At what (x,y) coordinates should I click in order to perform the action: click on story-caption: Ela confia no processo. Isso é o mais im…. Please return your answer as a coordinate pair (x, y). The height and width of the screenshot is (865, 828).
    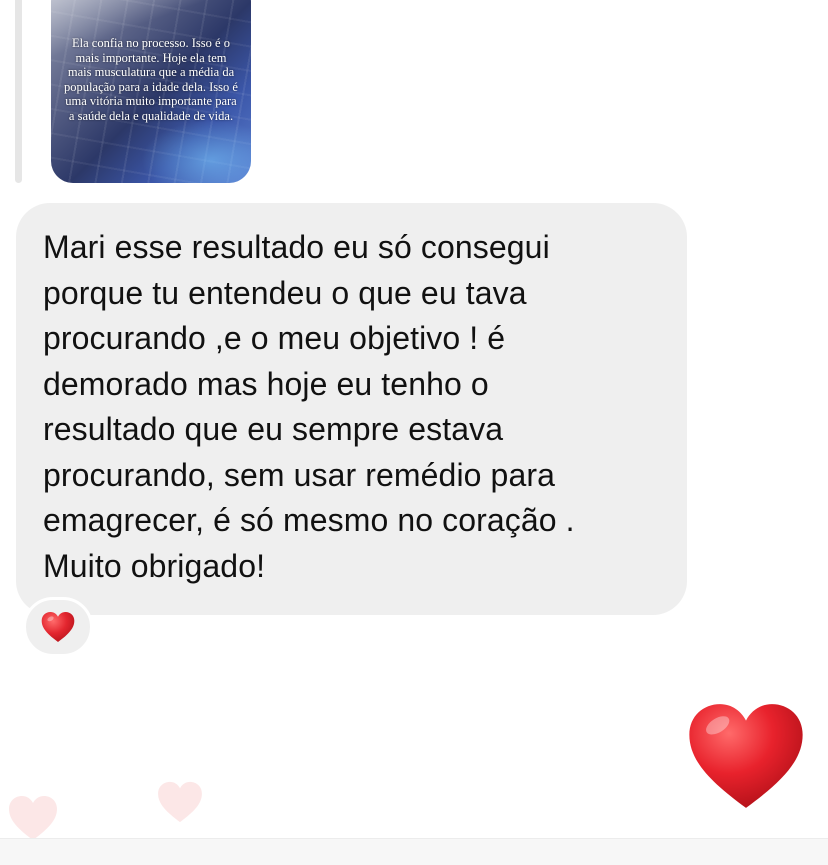
    Looking at the image, I should click on (151, 79).